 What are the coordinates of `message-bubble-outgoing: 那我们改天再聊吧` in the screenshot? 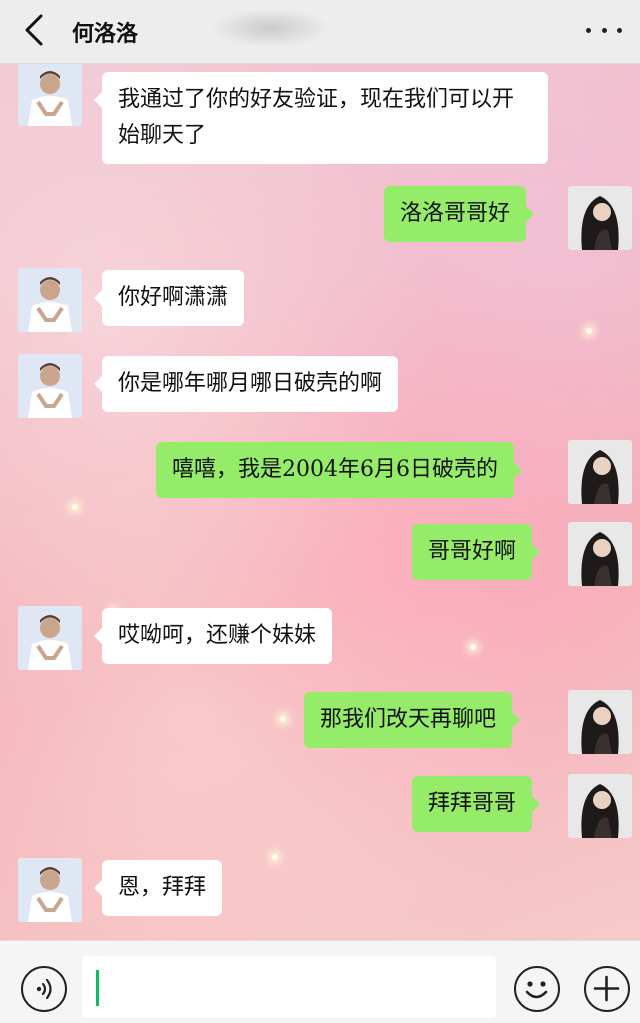 It's located at (412, 720).